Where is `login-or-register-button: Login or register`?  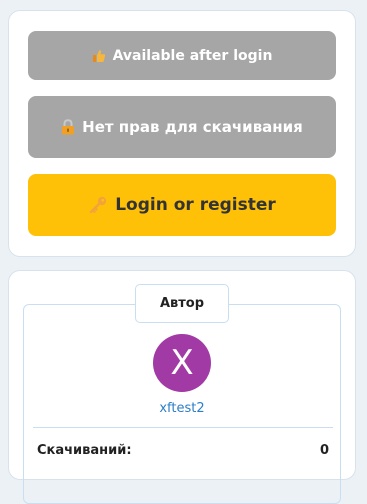 login-or-register-button: Login or register is located at coordinates (182, 205).